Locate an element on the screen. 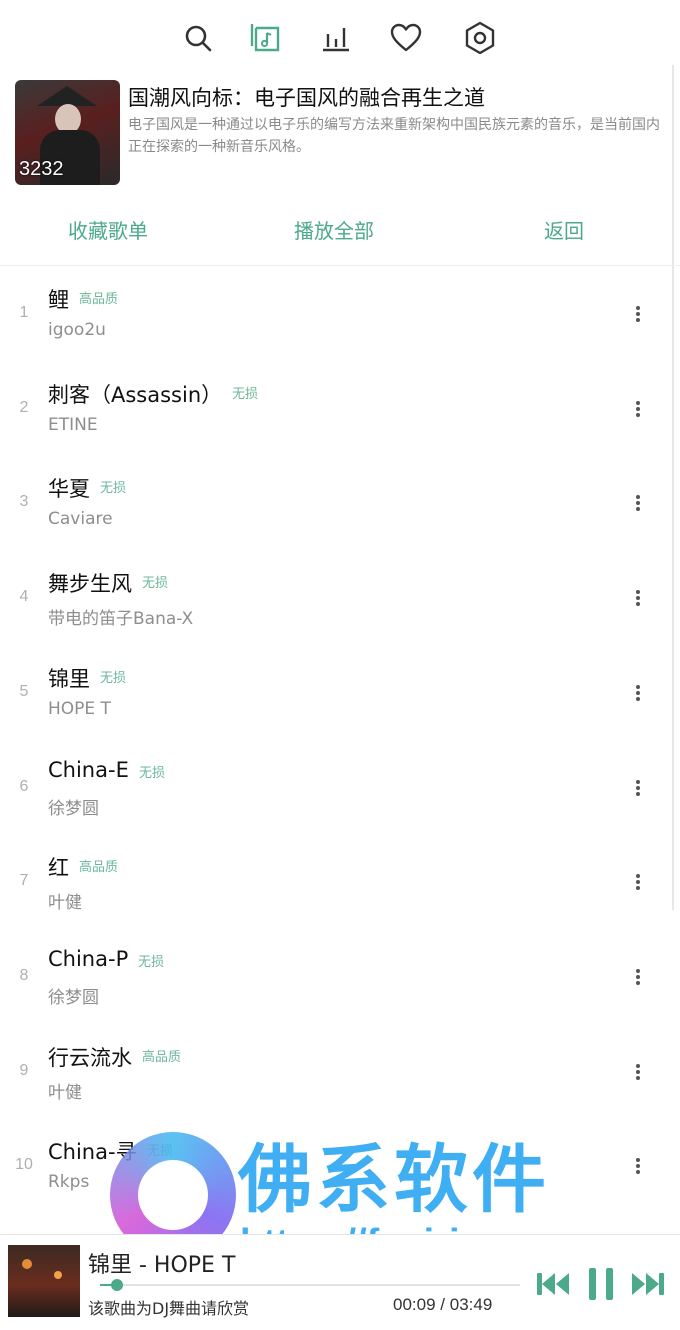 The image size is (680, 1330). mini-player: 锦里 - HOPE T 该歌曲为DJ舞曲请欣赏 00:09 / 03:49 is located at coordinates (340, 1282).